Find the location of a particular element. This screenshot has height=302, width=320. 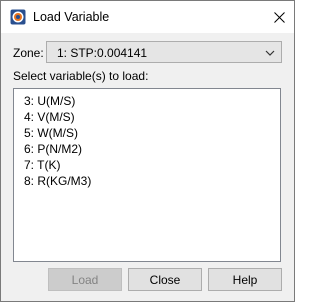

variables-label: Select variable(s) to load: is located at coordinates (81, 76).